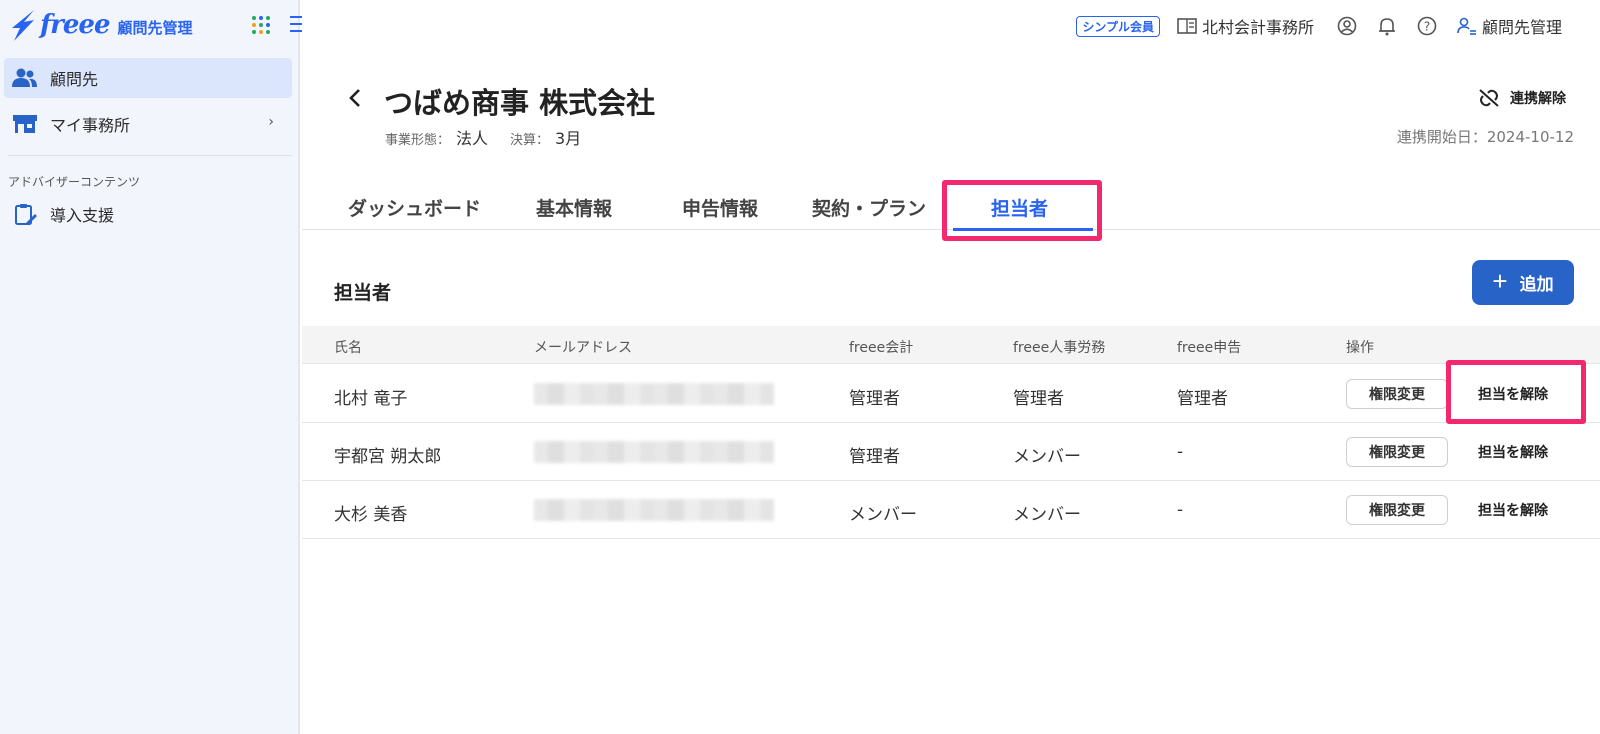 Image resolution: width=1600 pixels, height=734 pixels. Describe the element at coordinates (1059, 348) in the screenshot. I see `column-header-hr: freee人事労務` at that location.